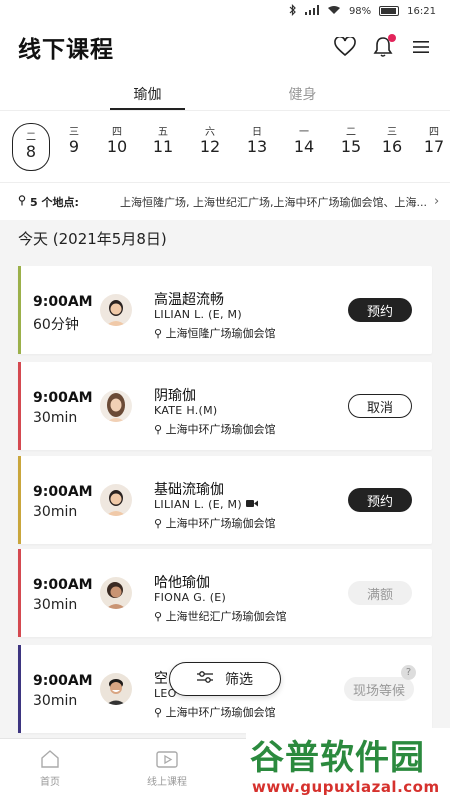  I want to click on home-icon, so click(50, 759).